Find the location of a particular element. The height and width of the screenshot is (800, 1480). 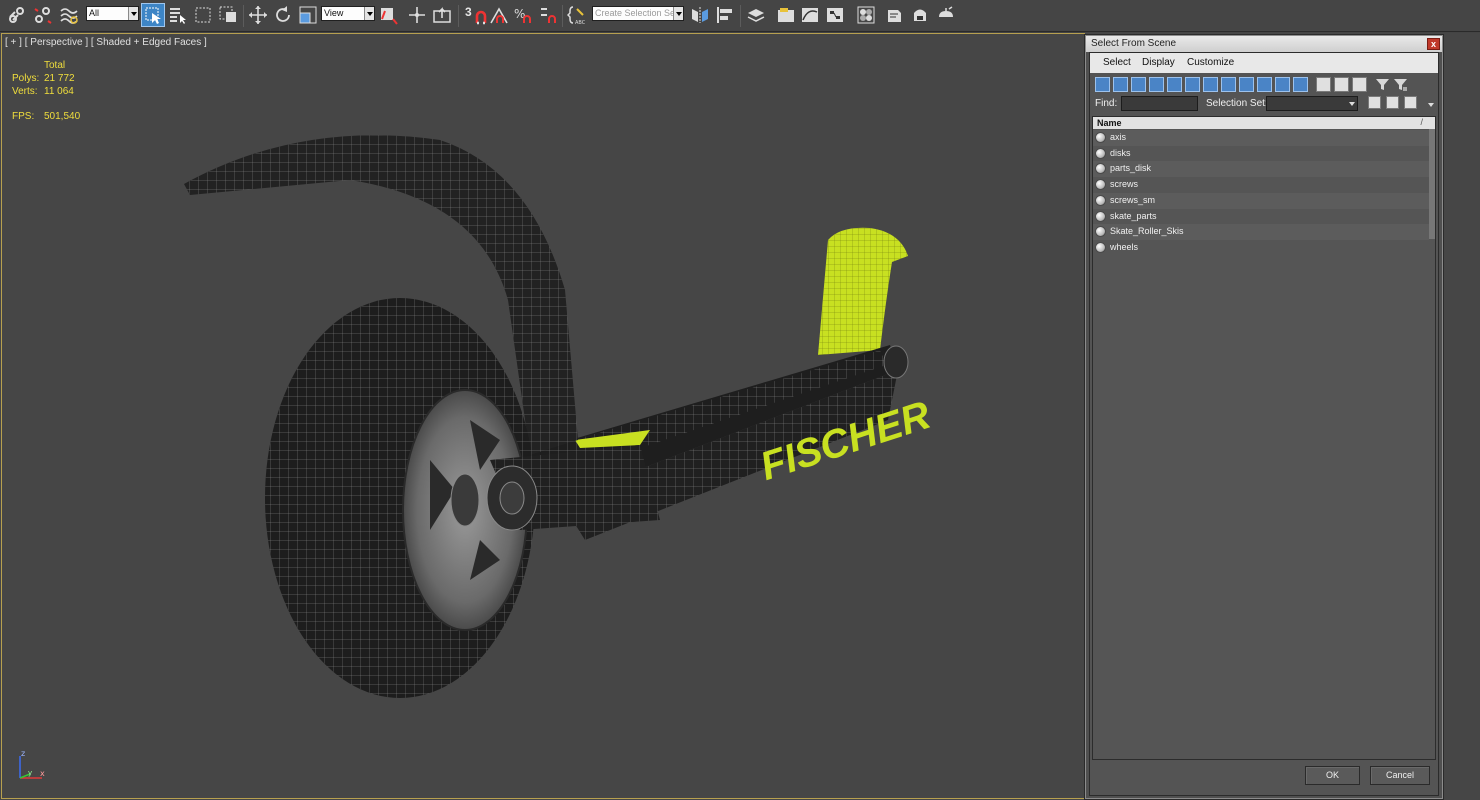

list-item: disks is located at coordinates (1261, 153).